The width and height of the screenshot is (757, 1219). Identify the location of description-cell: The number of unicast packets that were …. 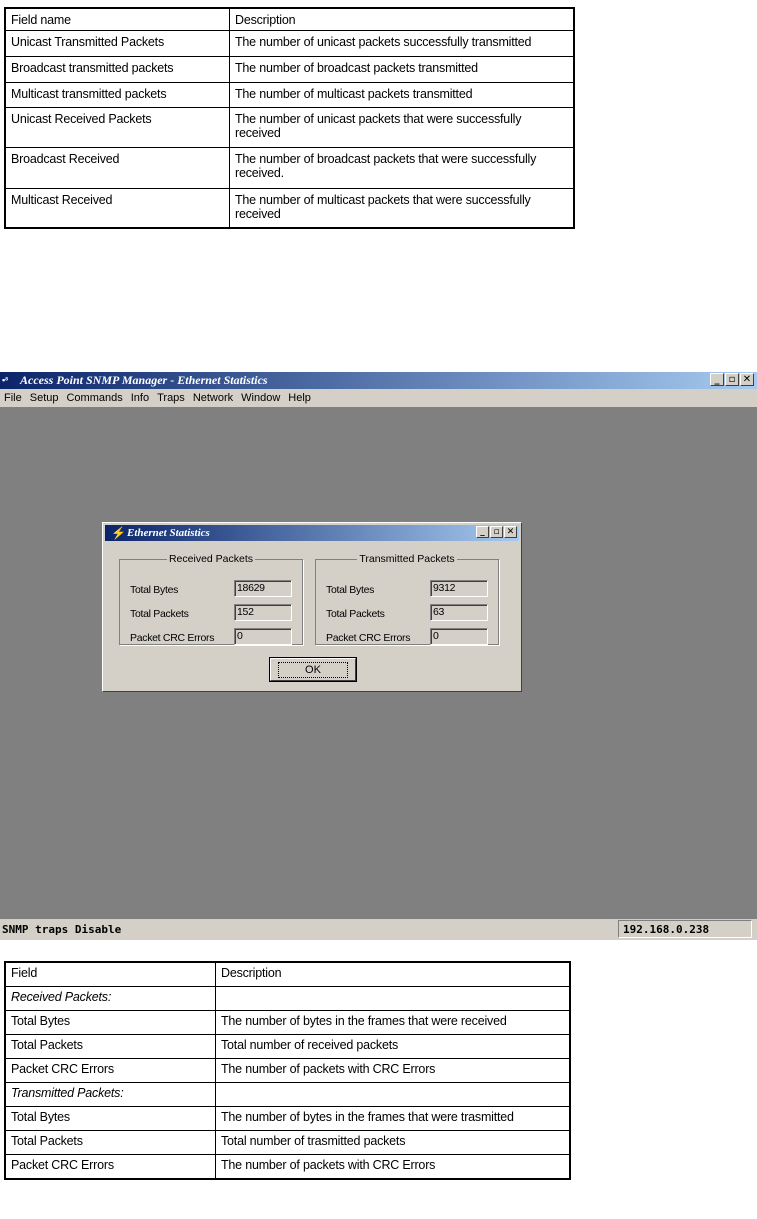
(402, 127).